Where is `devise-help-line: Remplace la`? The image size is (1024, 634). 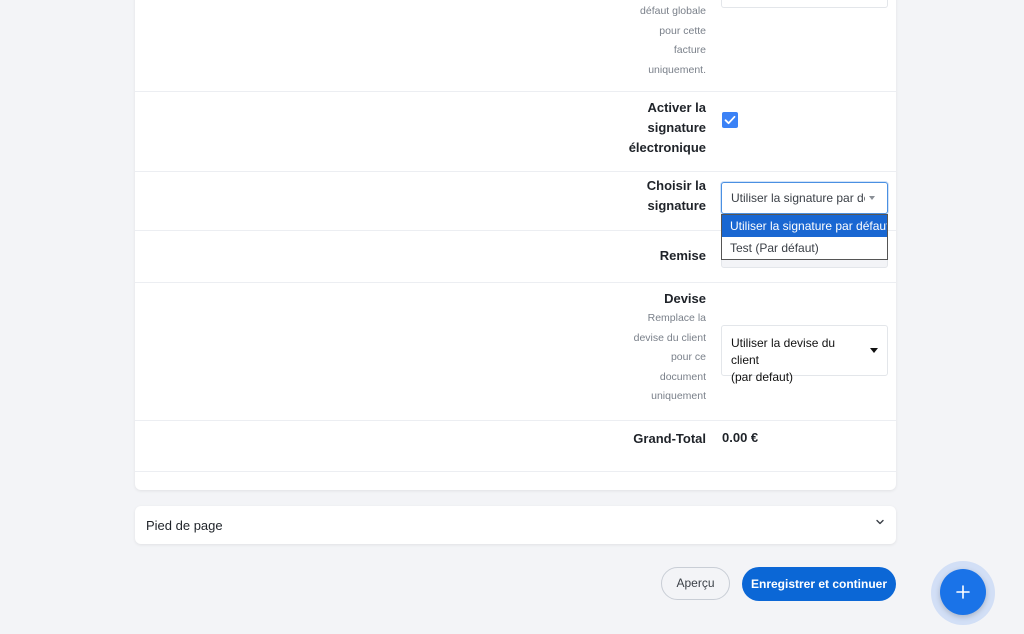
devise-help-line: Remplace la is located at coordinates (676, 318).